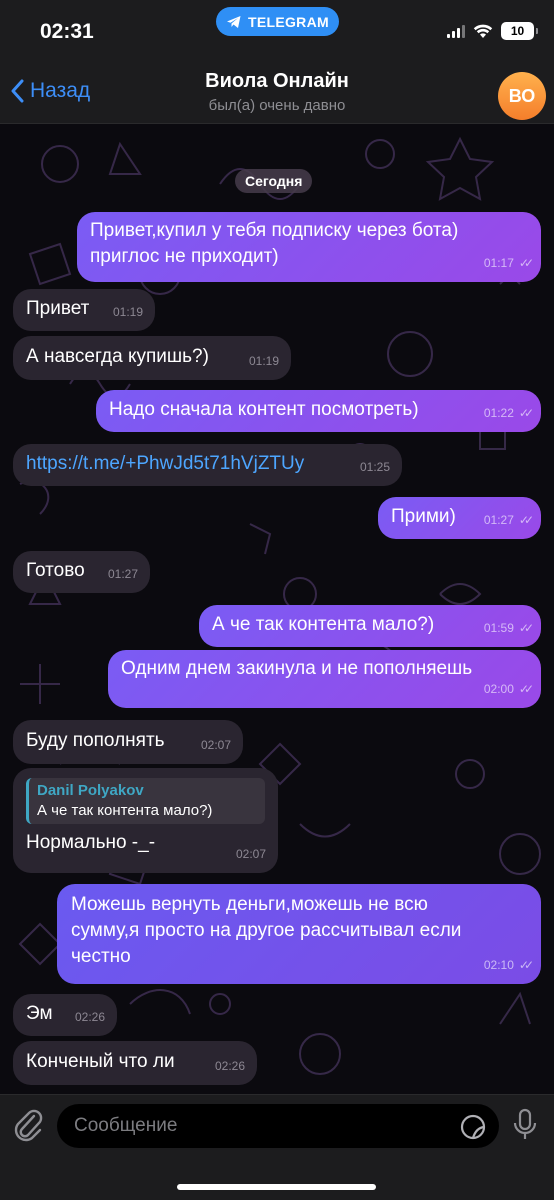 The width and height of the screenshot is (554, 1200). What do you see at coordinates (117, 356) in the screenshot?
I see `message-text: А навсегда купишь?)` at bounding box center [117, 356].